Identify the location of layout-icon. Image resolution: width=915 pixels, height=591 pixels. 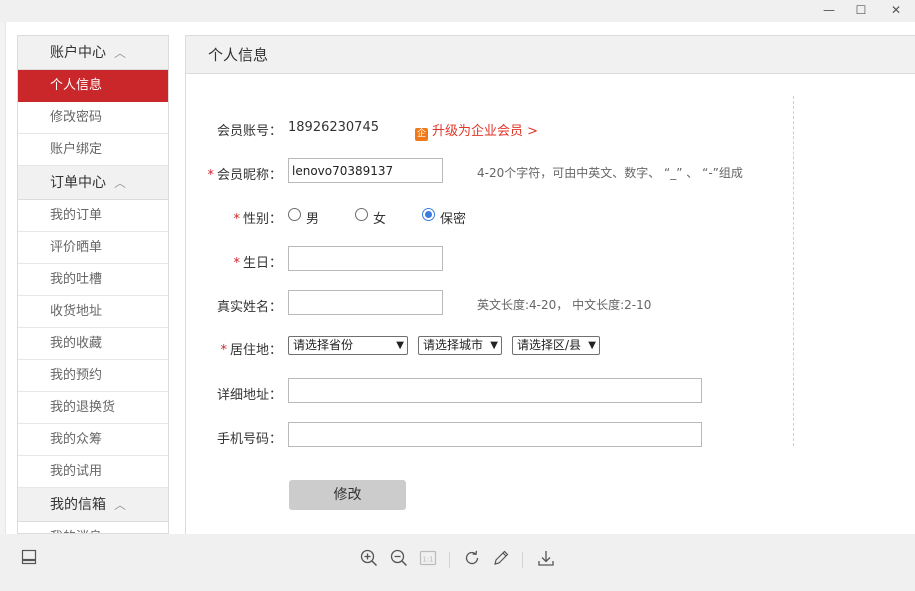
(29, 560).